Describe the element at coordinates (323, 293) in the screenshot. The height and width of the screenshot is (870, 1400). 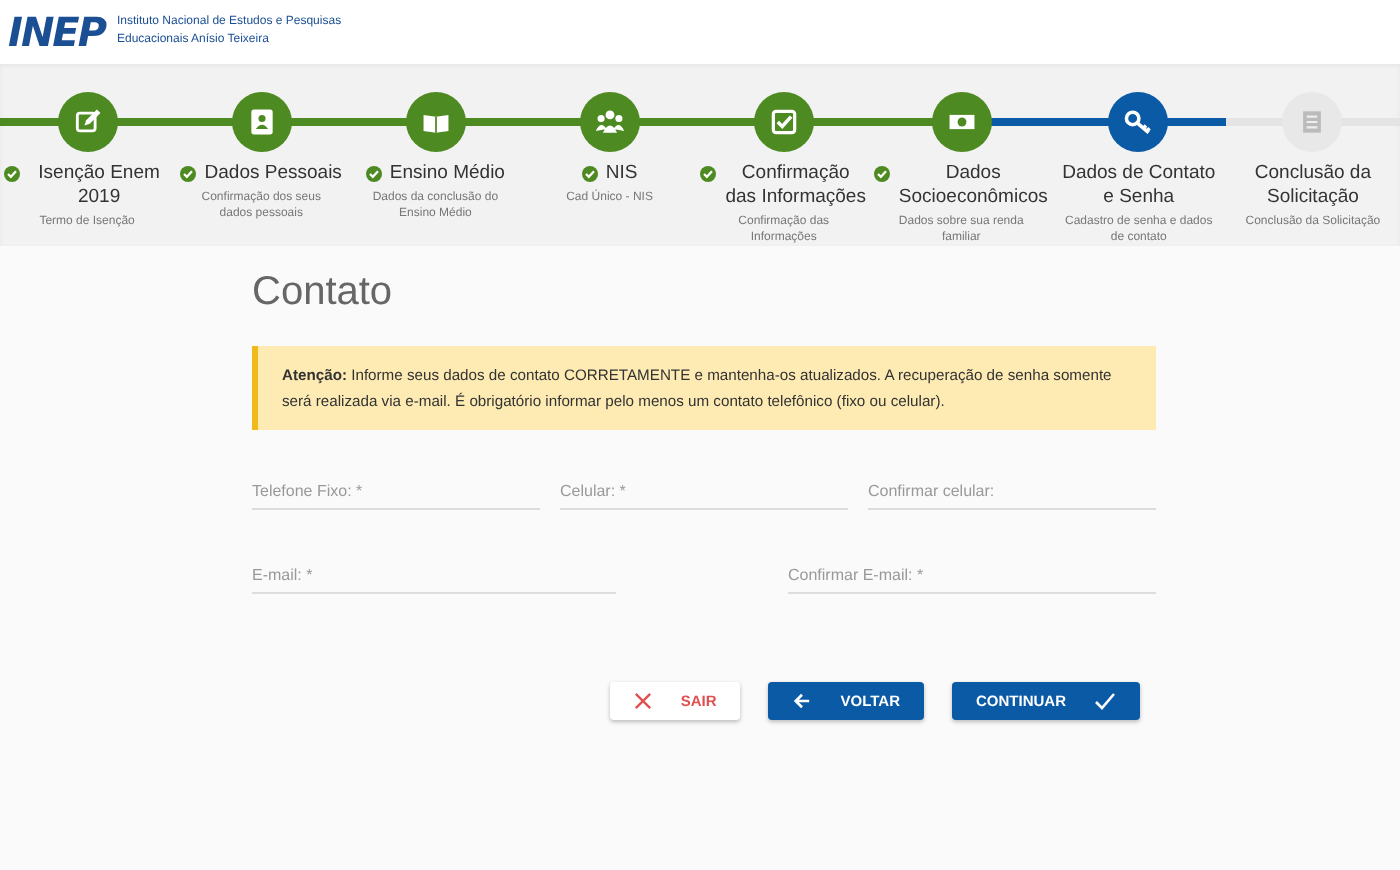
I see `page-title: Contato` at that location.